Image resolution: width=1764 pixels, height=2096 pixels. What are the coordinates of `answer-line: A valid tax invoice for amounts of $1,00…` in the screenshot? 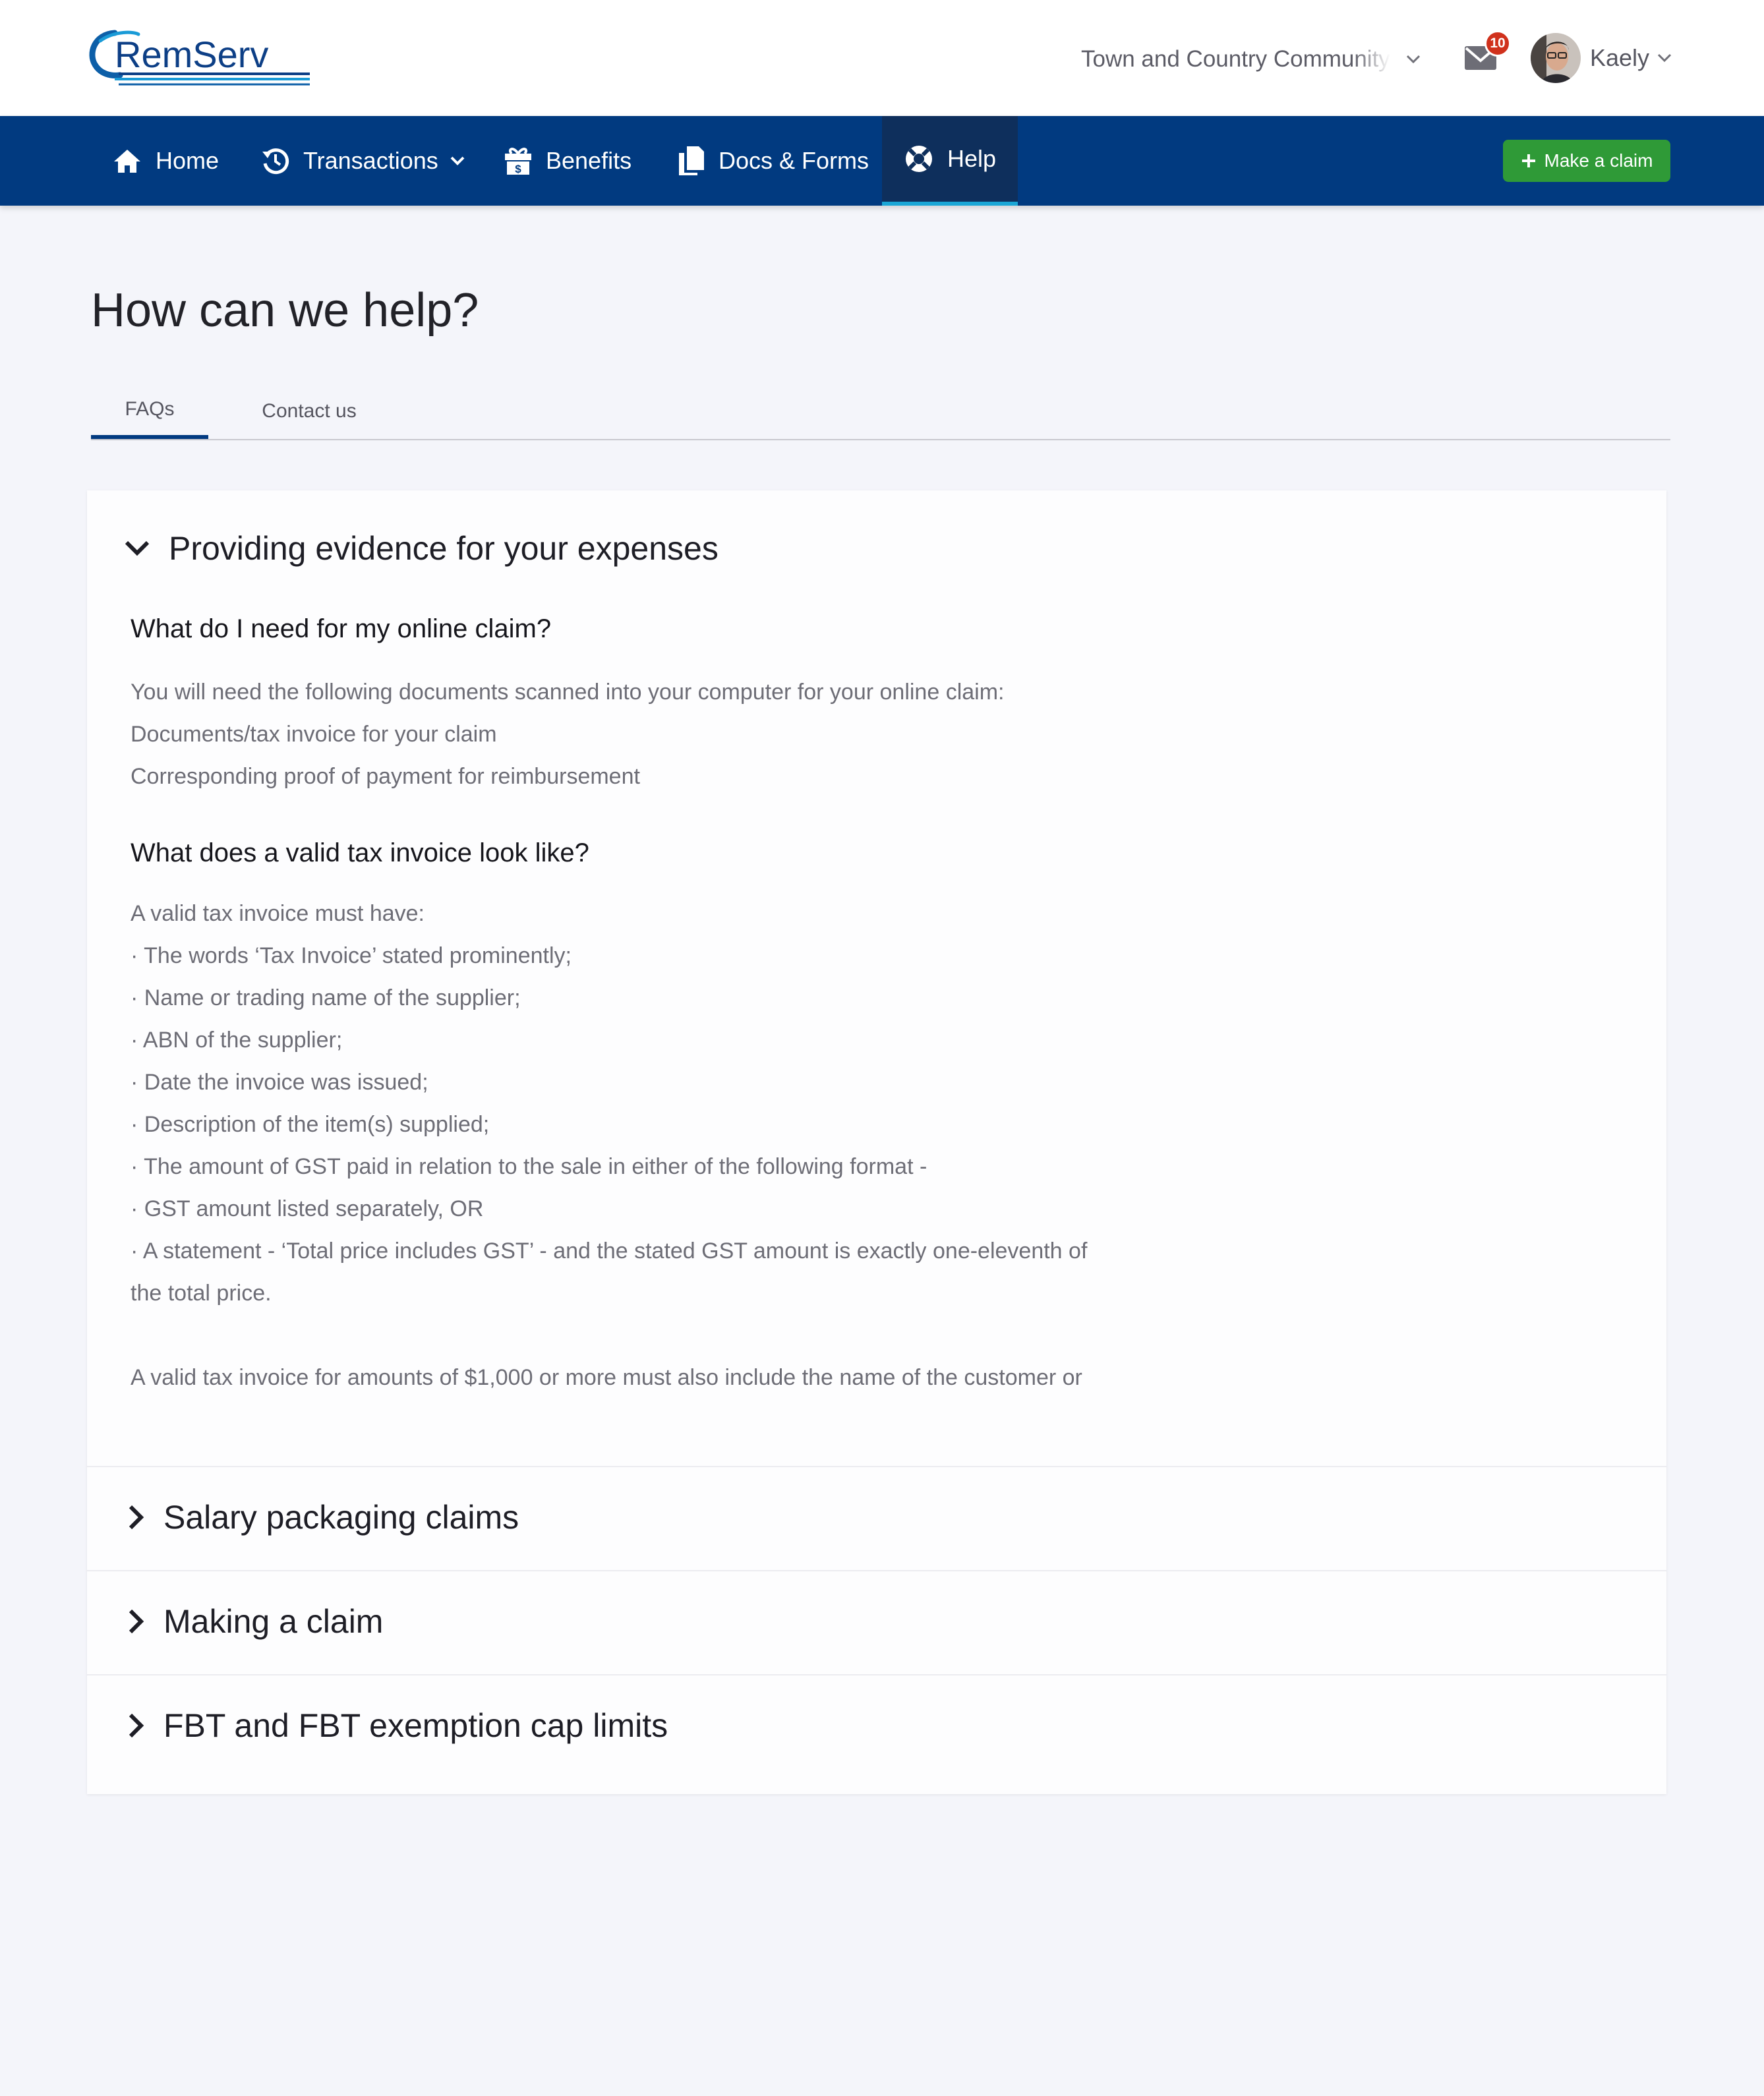 It's located at (606, 1377).